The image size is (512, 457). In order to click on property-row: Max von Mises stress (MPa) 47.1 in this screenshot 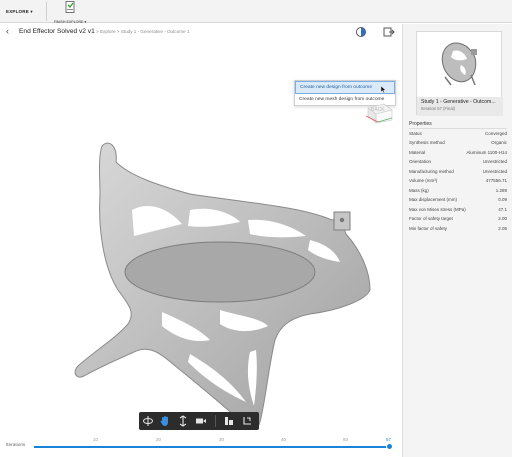, I will do `click(458, 211)`.